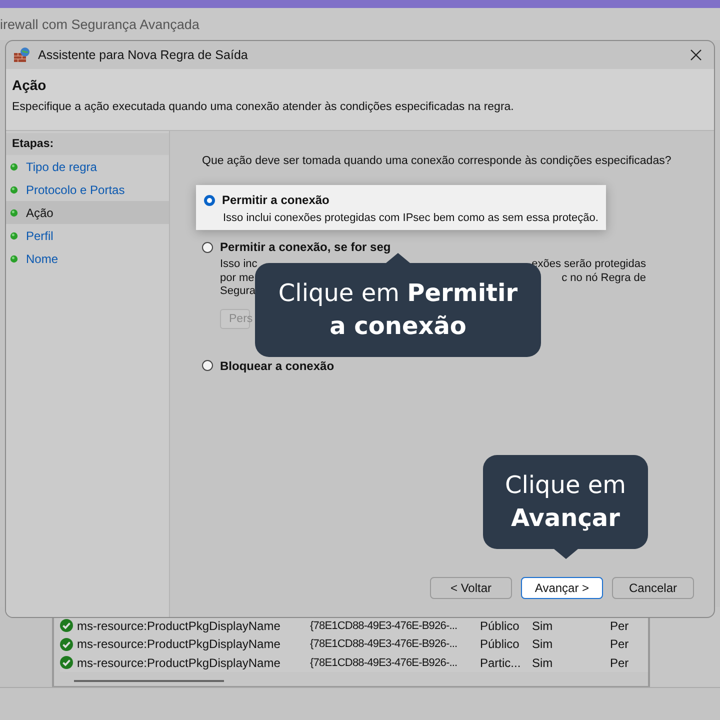  What do you see at coordinates (87, 212) in the screenshot?
I see `step-item: Ação` at bounding box center [87, 212].